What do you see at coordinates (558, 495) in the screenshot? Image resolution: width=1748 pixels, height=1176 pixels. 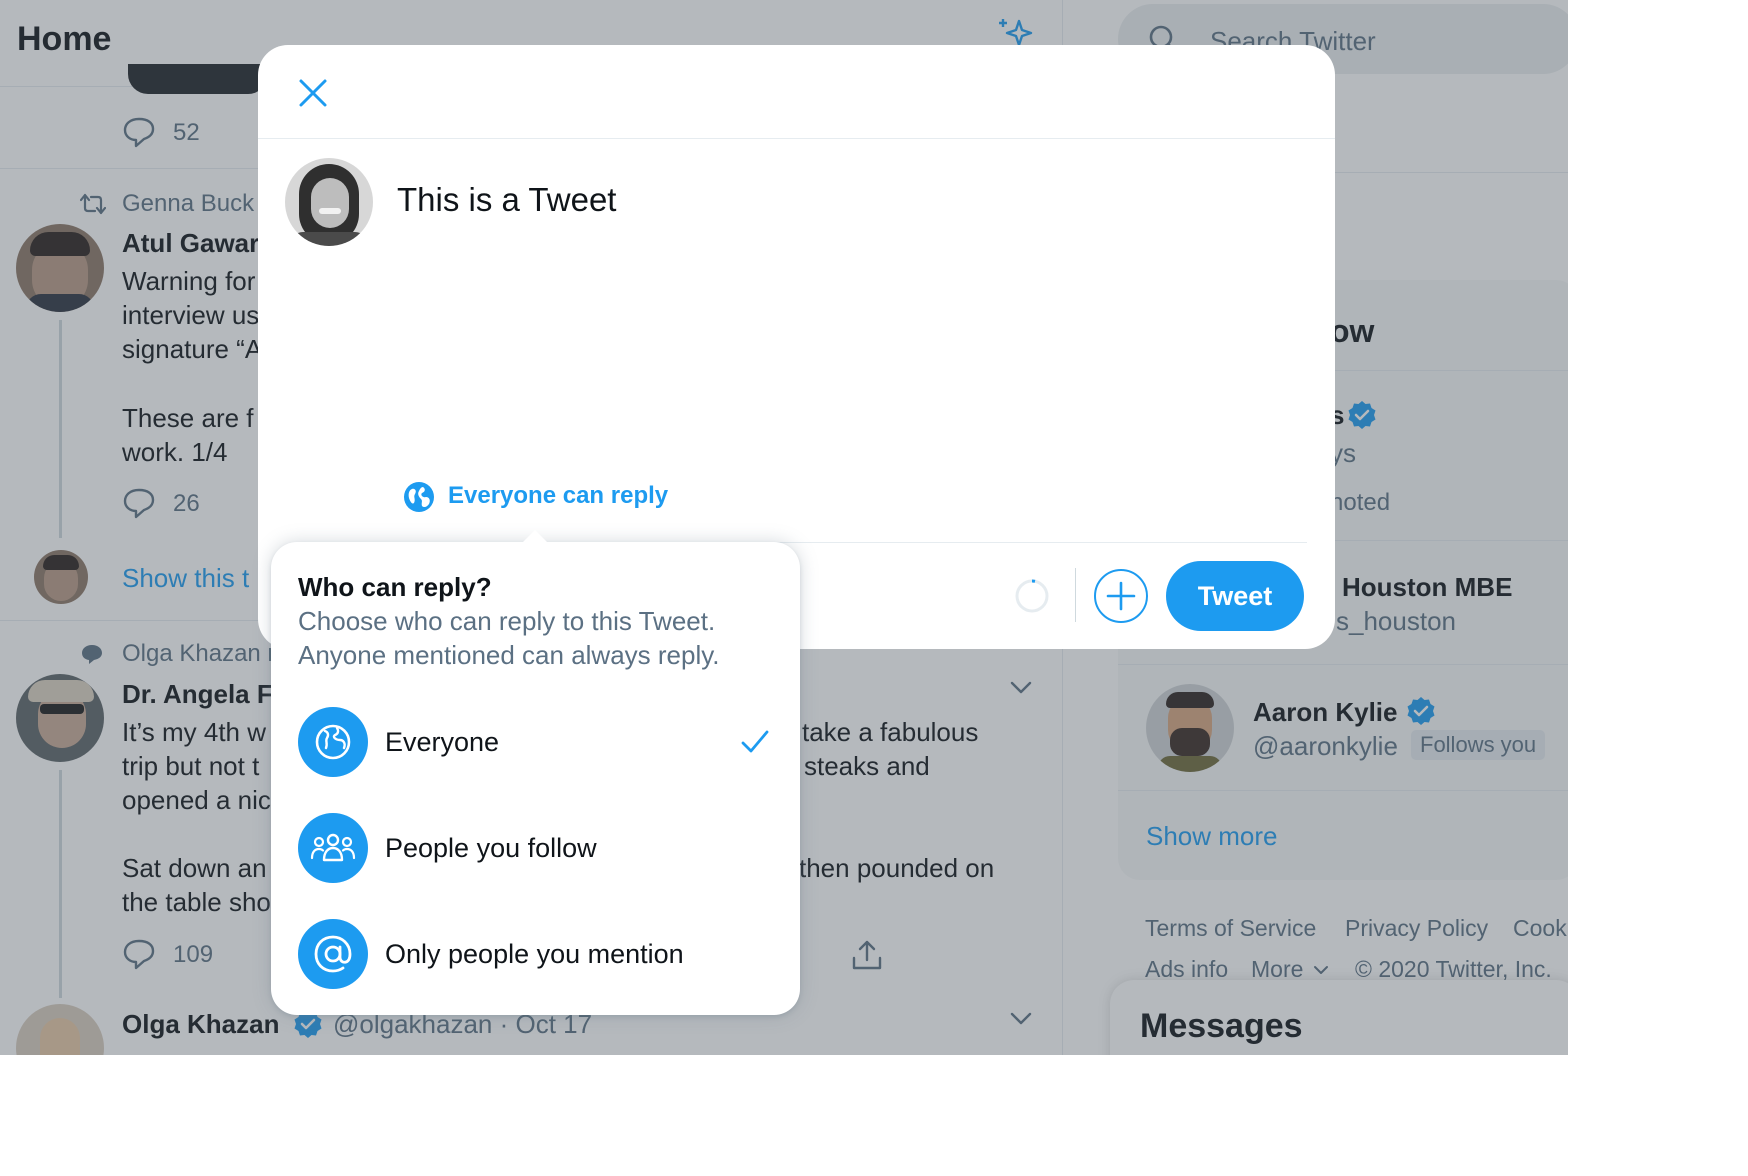 I see `reply-settings-label: Everyone can reply` at bounding box center [558, 495].